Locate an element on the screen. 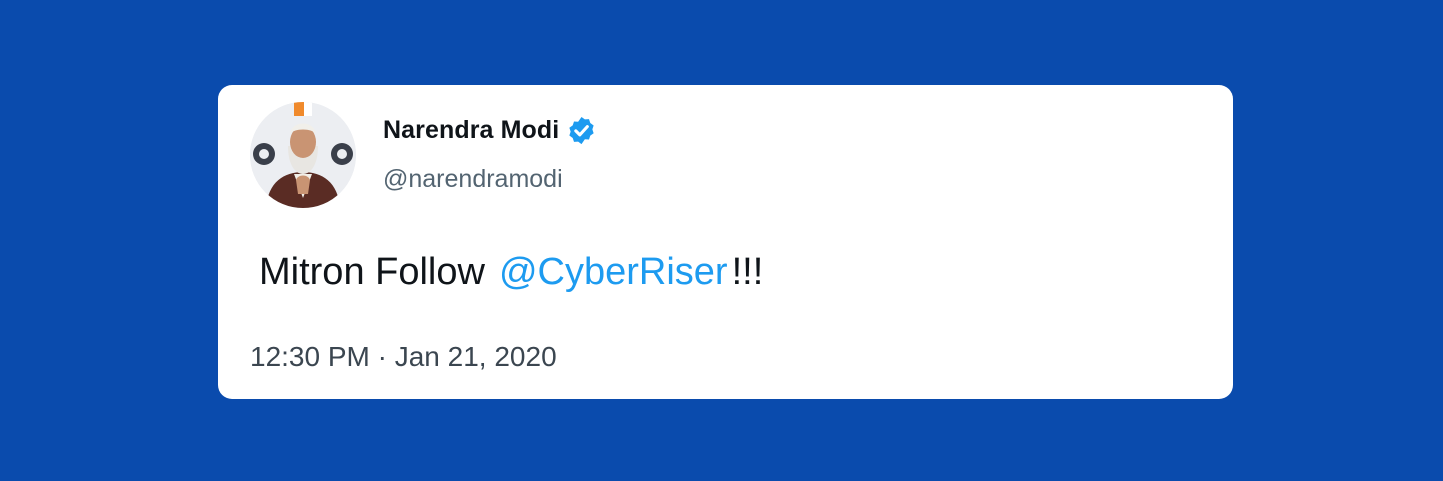 This screenshot has width=1443, height=481. author-handle: @narendramodi is located at coordinates (473, 179).